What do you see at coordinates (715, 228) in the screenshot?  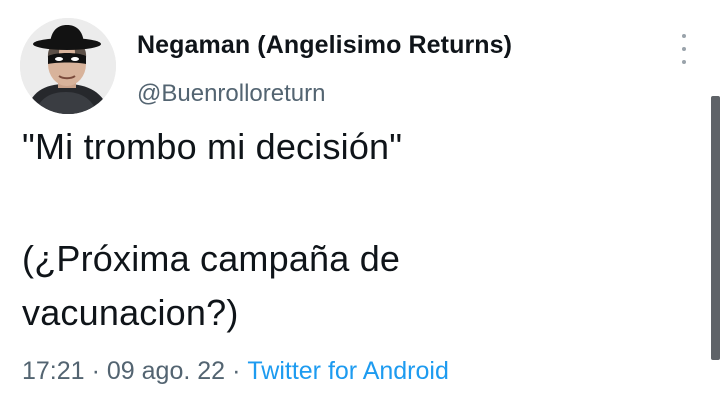 I see `scrollbar-thumb` at bounding box center [715, 228].